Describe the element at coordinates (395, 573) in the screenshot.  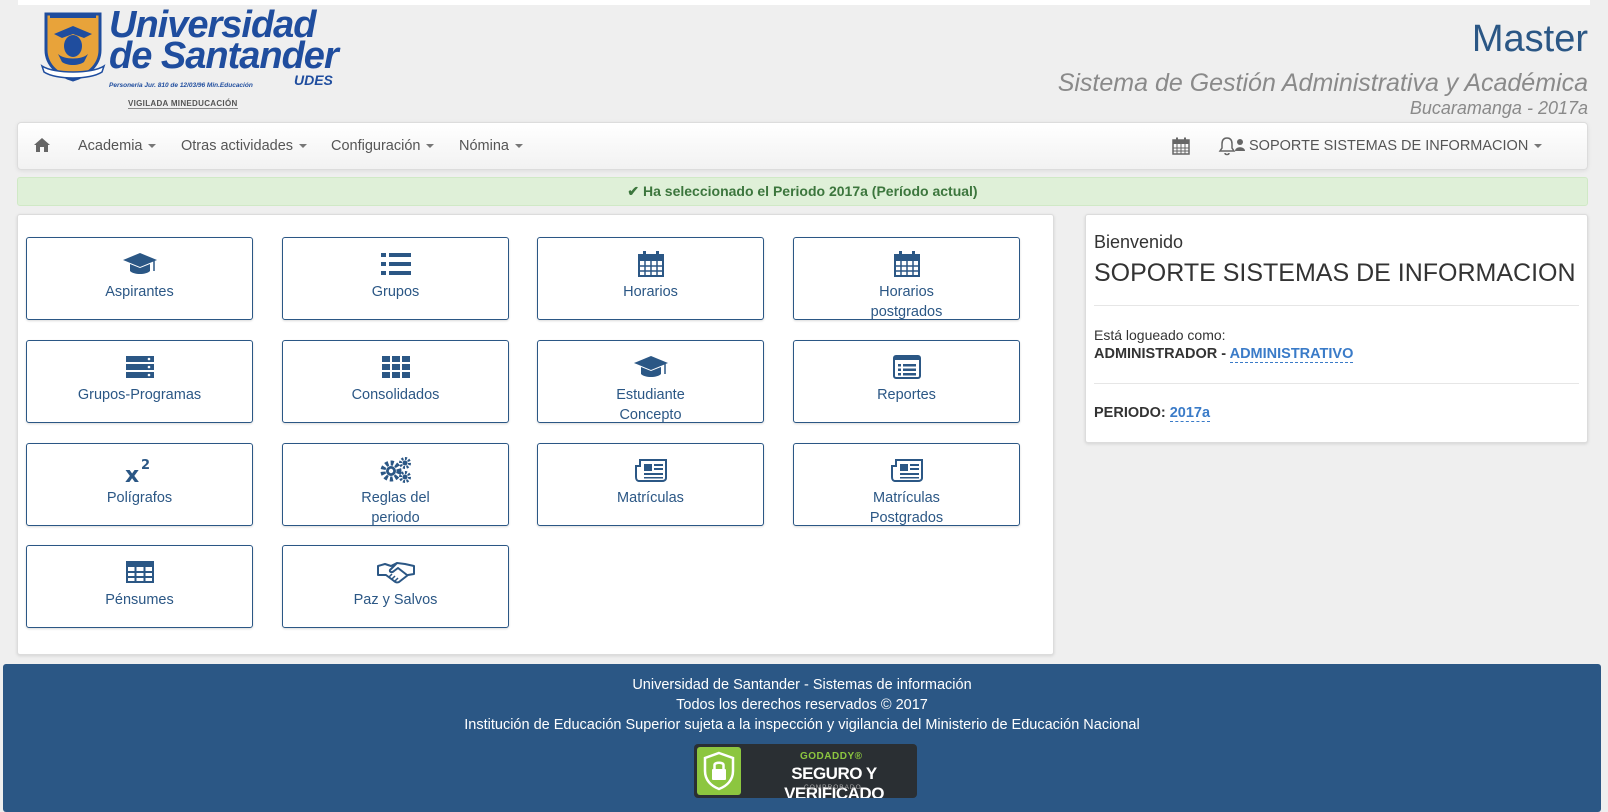
I see `handshake-icon` at that location.